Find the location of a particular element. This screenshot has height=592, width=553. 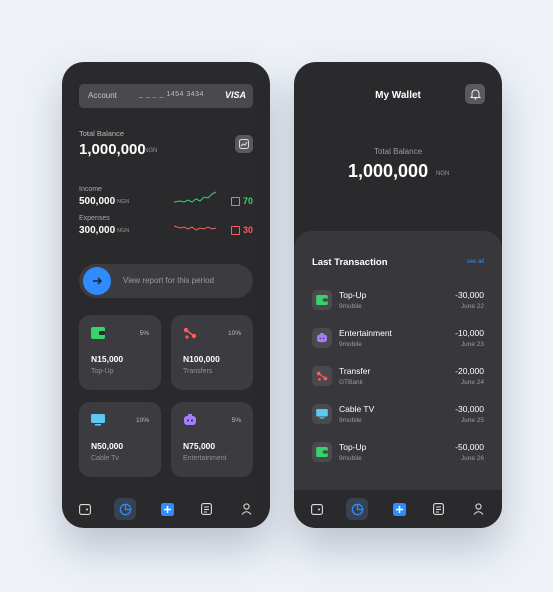

bell-icon is located at coordinates (475, 94).